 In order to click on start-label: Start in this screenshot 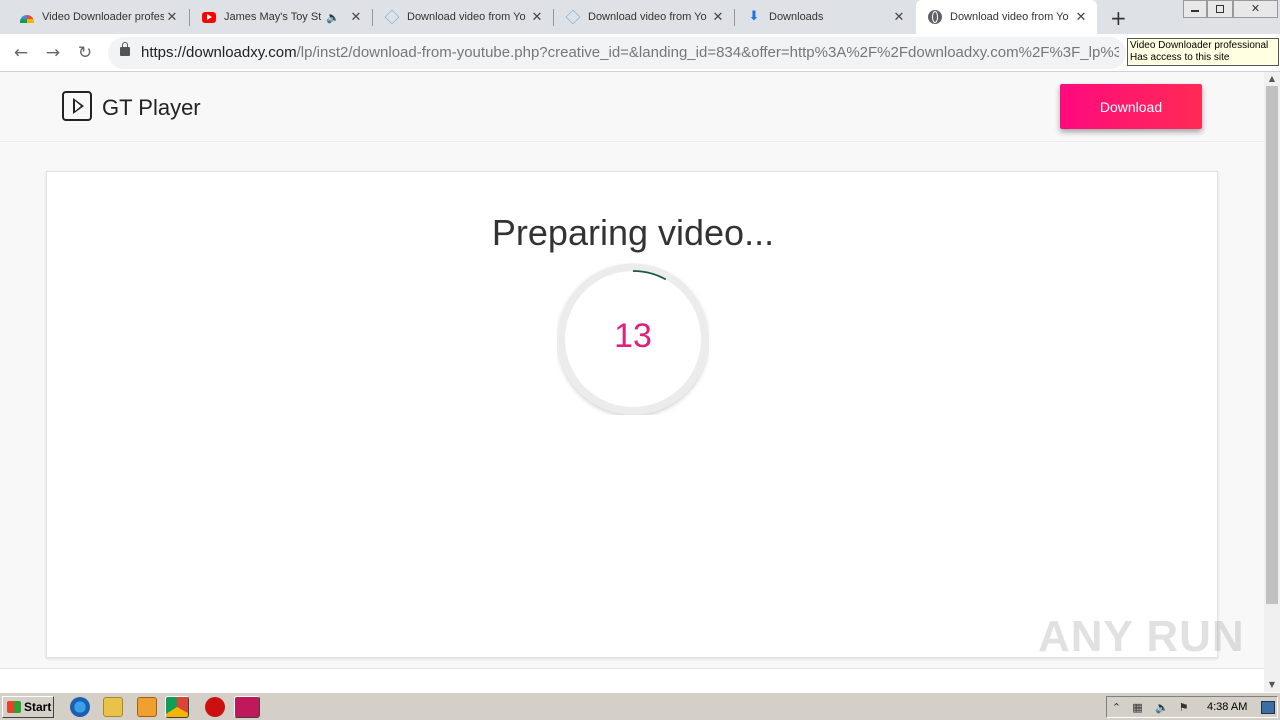, I will do `click(38, 707)`.